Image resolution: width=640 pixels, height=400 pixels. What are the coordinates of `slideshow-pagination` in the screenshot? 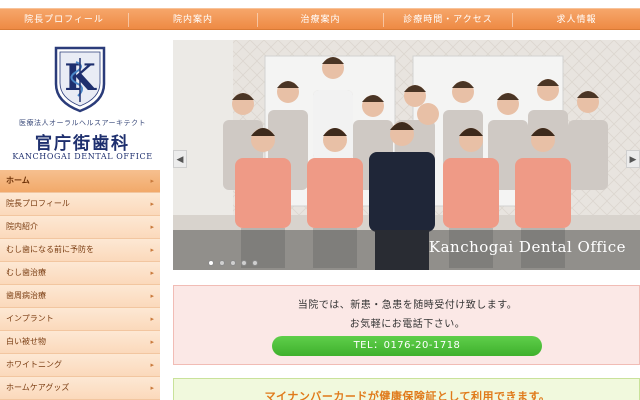 It's located at (233, 264).